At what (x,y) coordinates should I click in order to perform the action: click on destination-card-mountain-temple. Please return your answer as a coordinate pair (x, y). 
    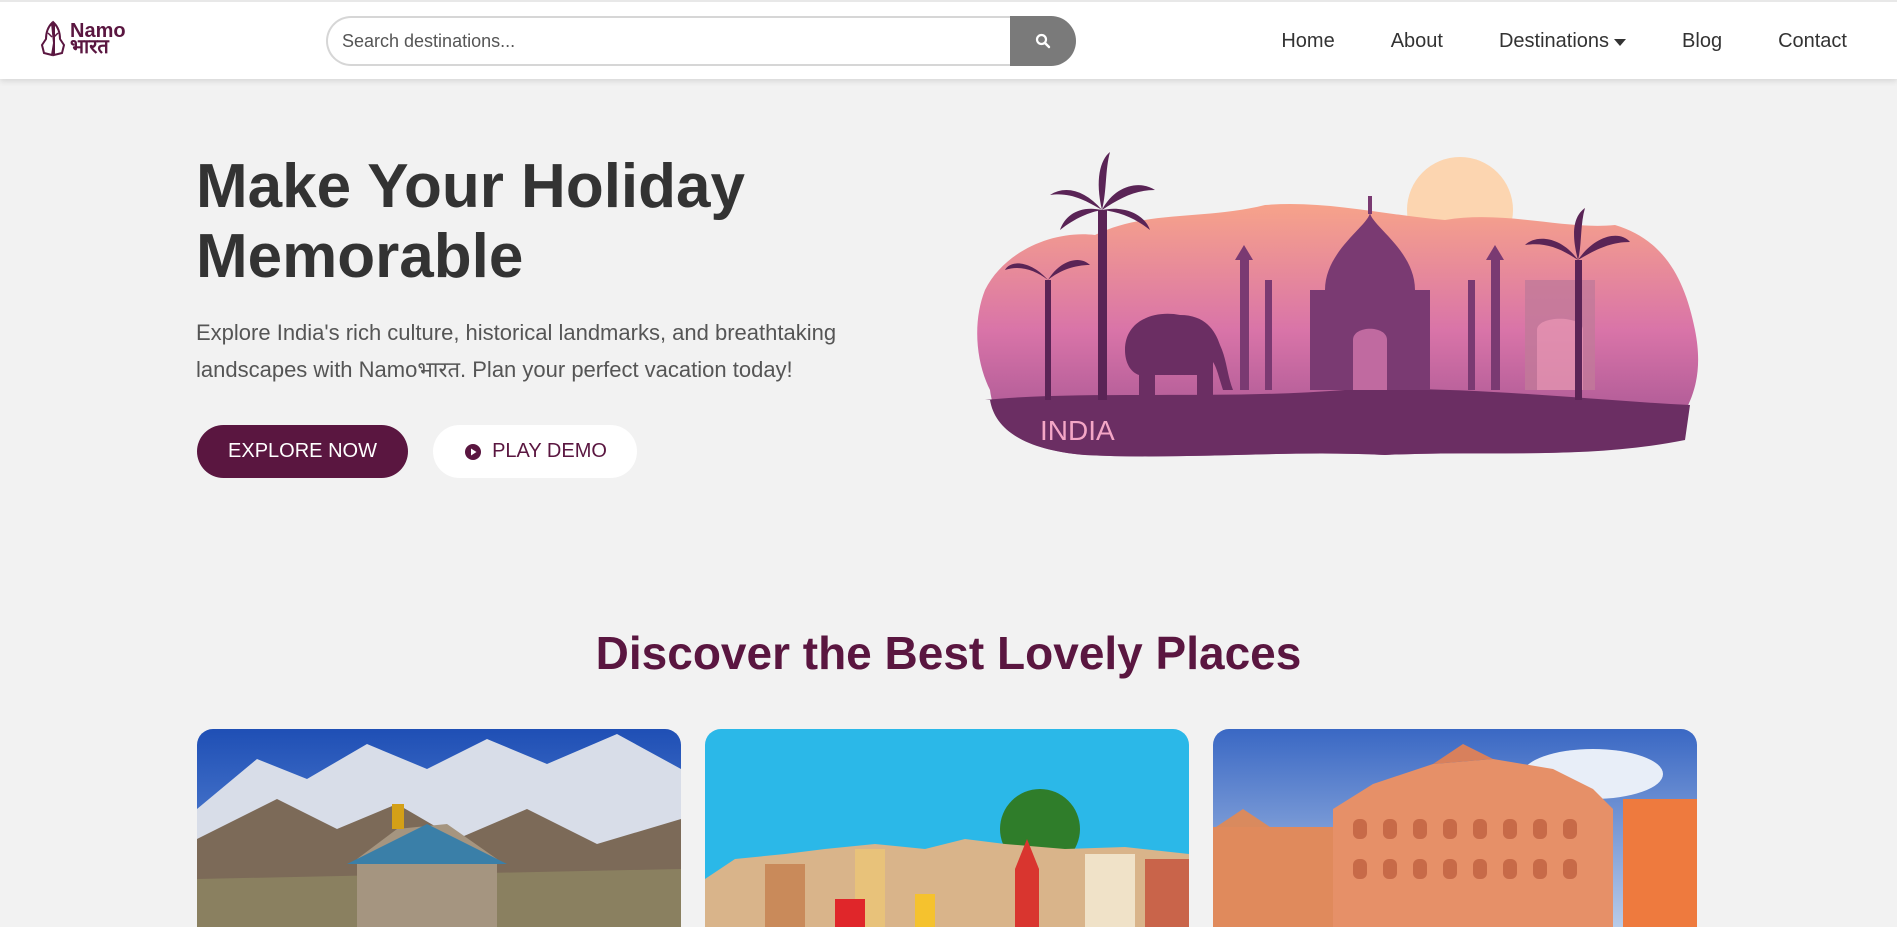
    Looking at the image, I should click on (439, 828).